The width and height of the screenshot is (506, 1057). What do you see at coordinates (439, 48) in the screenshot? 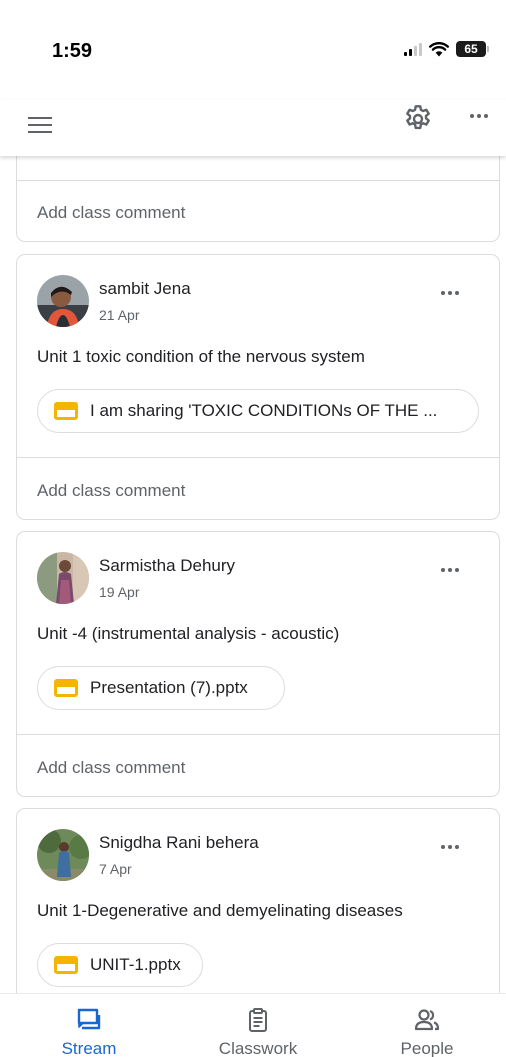
I see `wifi-icon` at bounding box center [439, 48].